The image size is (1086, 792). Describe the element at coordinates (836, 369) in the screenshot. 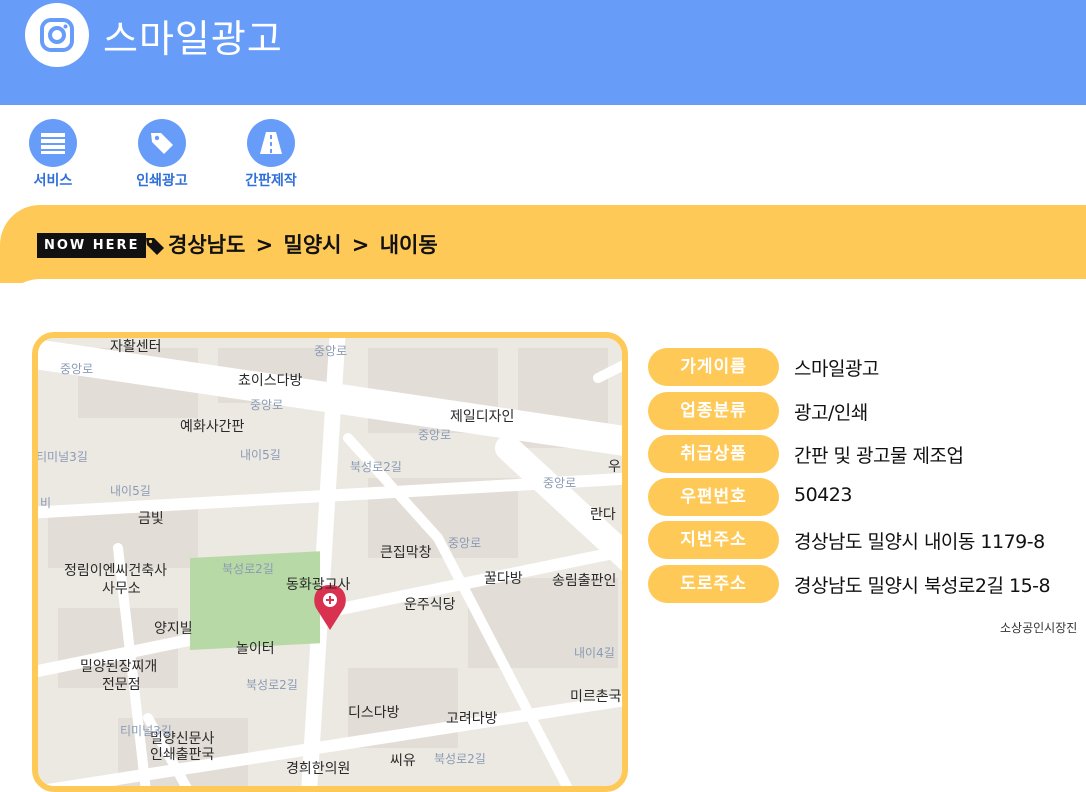

I see `info-value: 스마일광고` at that location.